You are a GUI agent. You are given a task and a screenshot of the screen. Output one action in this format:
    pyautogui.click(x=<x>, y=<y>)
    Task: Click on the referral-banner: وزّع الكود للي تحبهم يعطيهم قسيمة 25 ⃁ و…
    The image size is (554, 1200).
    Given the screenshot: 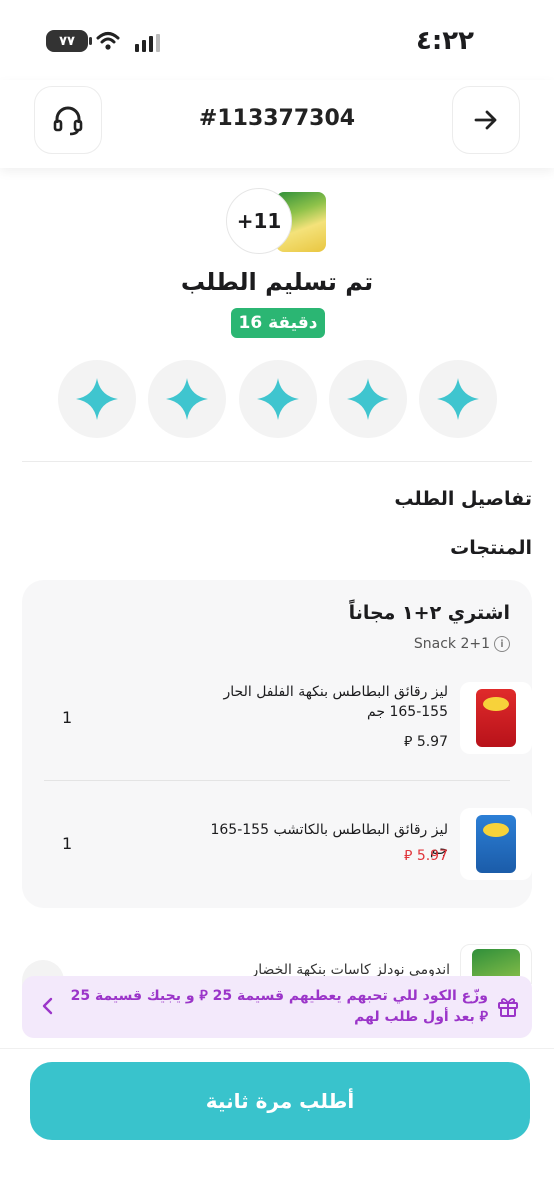 What is the action you would take?
    pyautogui.click(x=277, y=1007)
    